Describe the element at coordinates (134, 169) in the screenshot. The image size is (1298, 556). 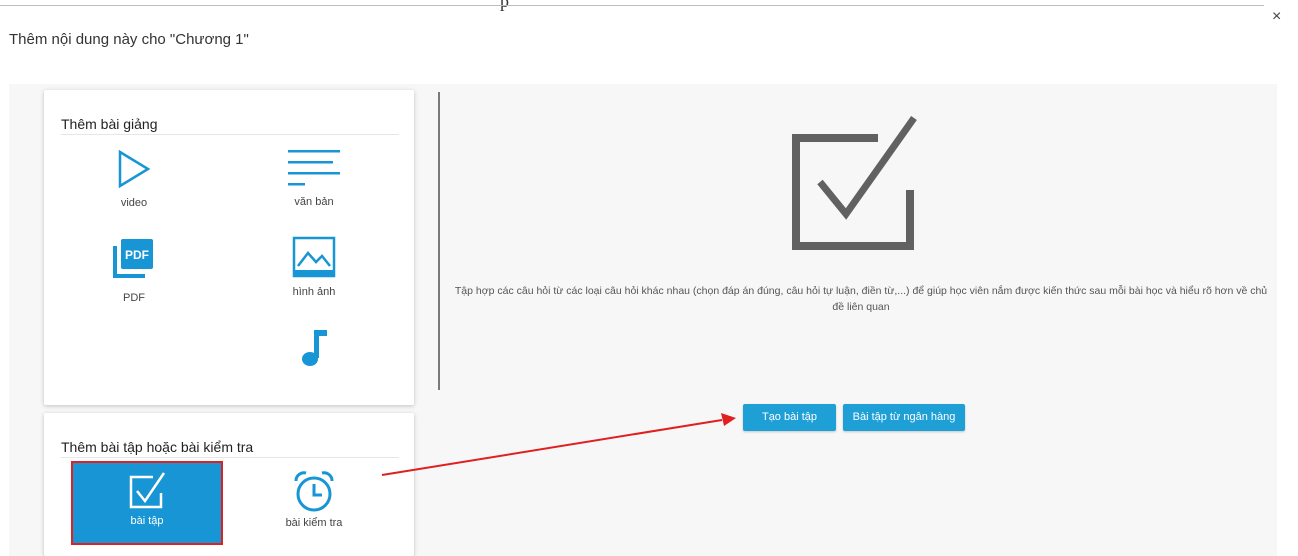
I see `play-icon` at that location.